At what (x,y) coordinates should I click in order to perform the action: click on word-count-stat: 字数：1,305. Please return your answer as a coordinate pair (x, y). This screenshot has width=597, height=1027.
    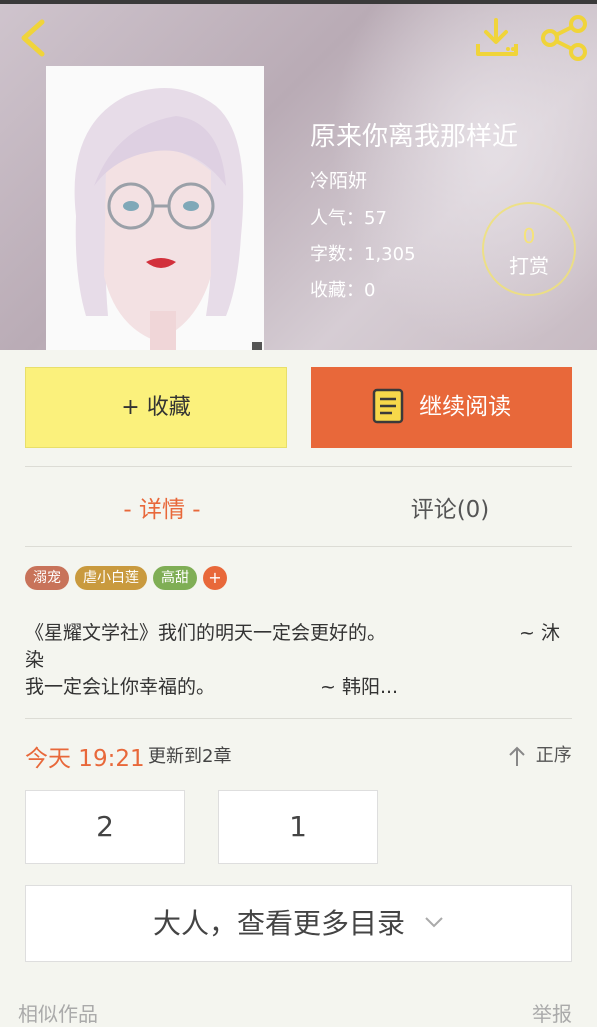
    Looking at the image, I should click on (363, 254).